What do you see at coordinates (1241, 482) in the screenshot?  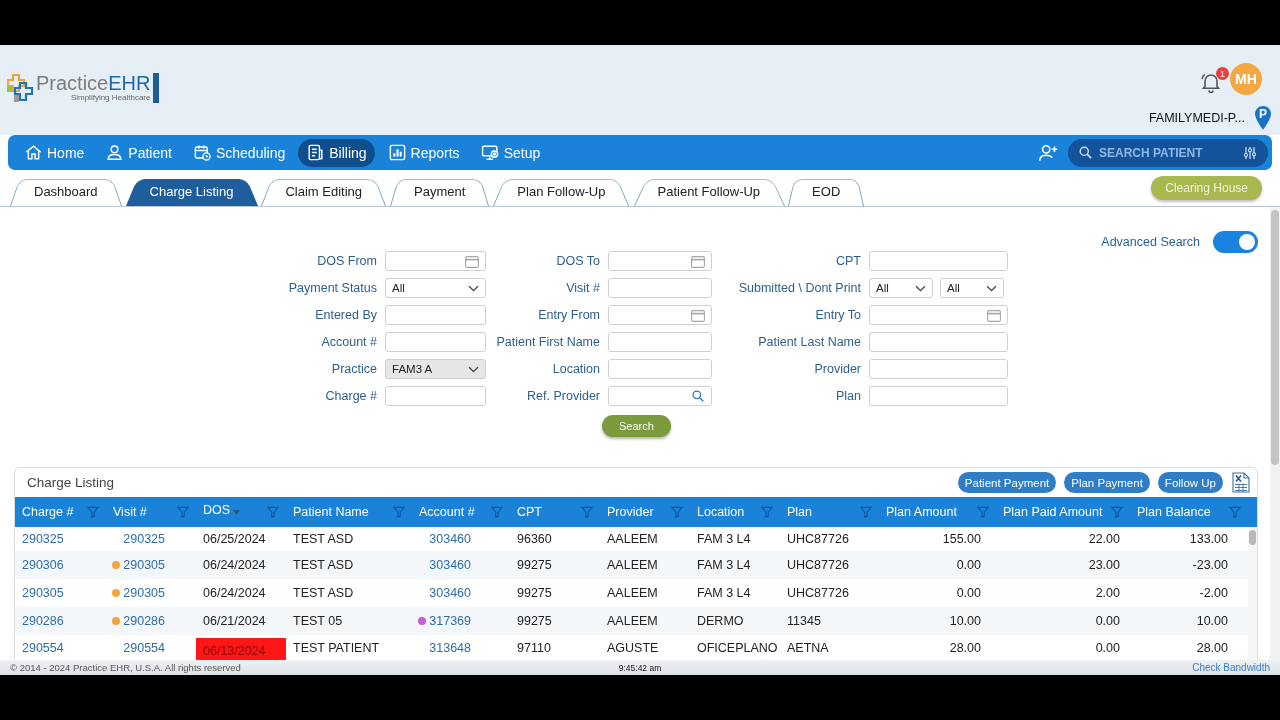 I see `spreadsheet-icon` at bounding box center [1241, 482].